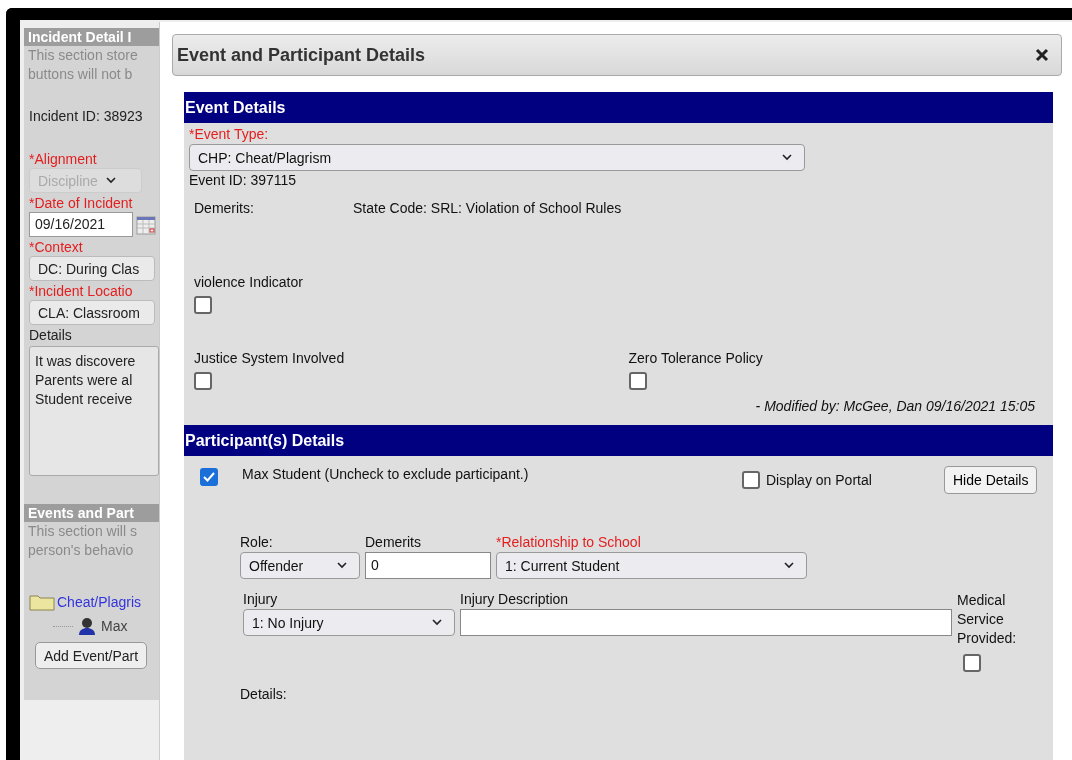  I want to click on checkbox-label: Zero Tolerance Policy, so click(695, 358).